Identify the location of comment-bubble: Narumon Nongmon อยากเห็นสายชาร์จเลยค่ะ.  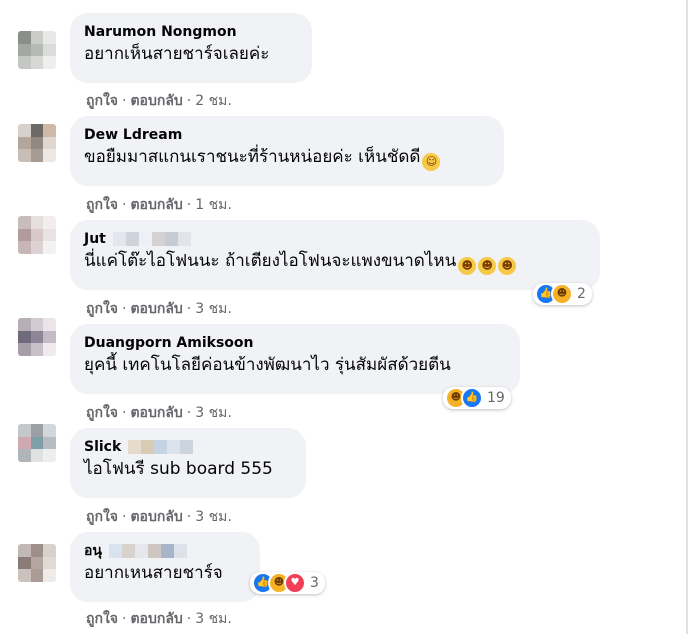
(191, 48).